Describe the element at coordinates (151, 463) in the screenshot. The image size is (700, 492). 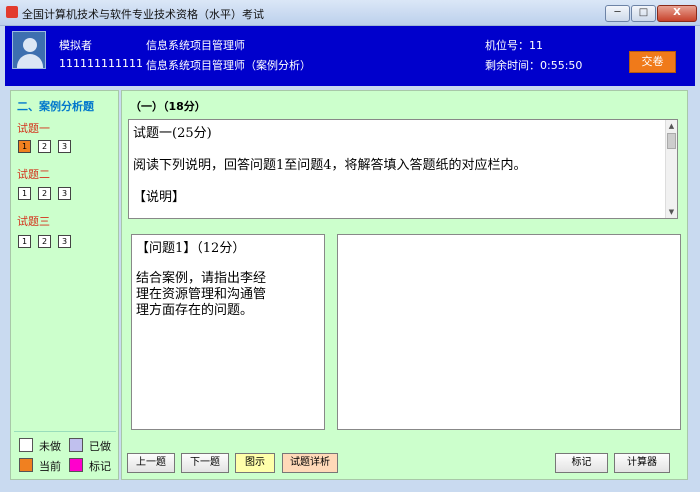
I see `prev-question-button: 上一题` at that location.